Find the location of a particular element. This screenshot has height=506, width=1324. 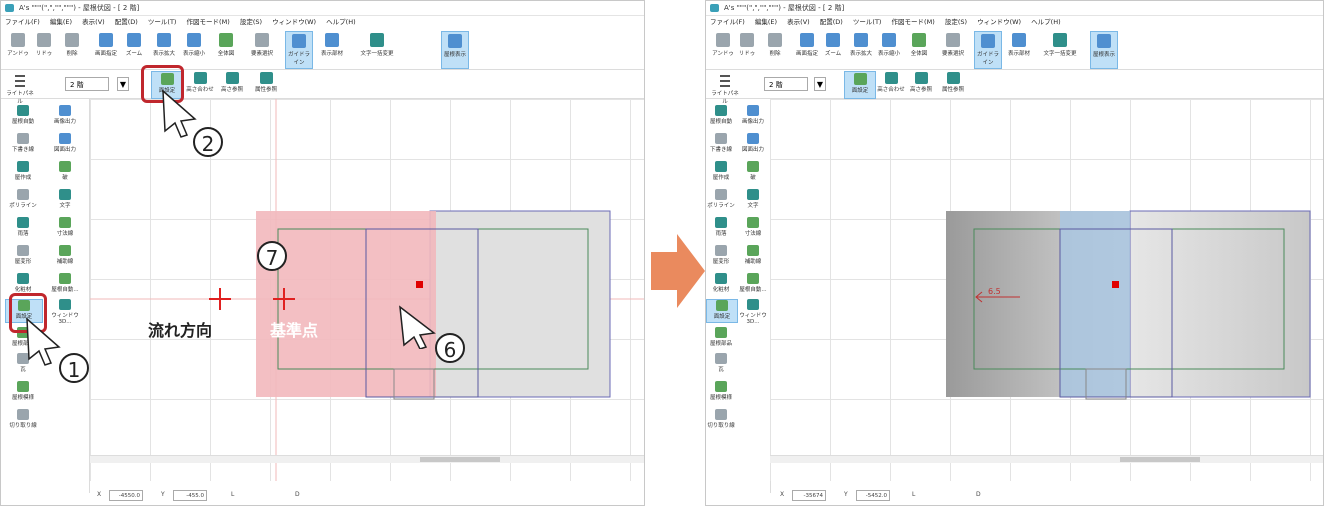

sidebar-item-face-setting: 面設定 is located at coordinates (722, 311).